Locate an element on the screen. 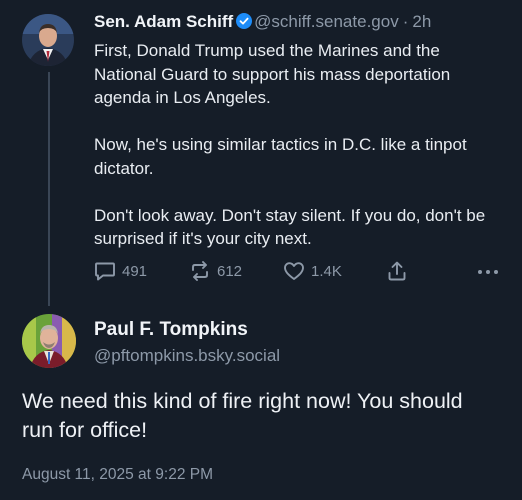 The image size is (522, 500). post-time: 2h is located at coordinates (421, 21).